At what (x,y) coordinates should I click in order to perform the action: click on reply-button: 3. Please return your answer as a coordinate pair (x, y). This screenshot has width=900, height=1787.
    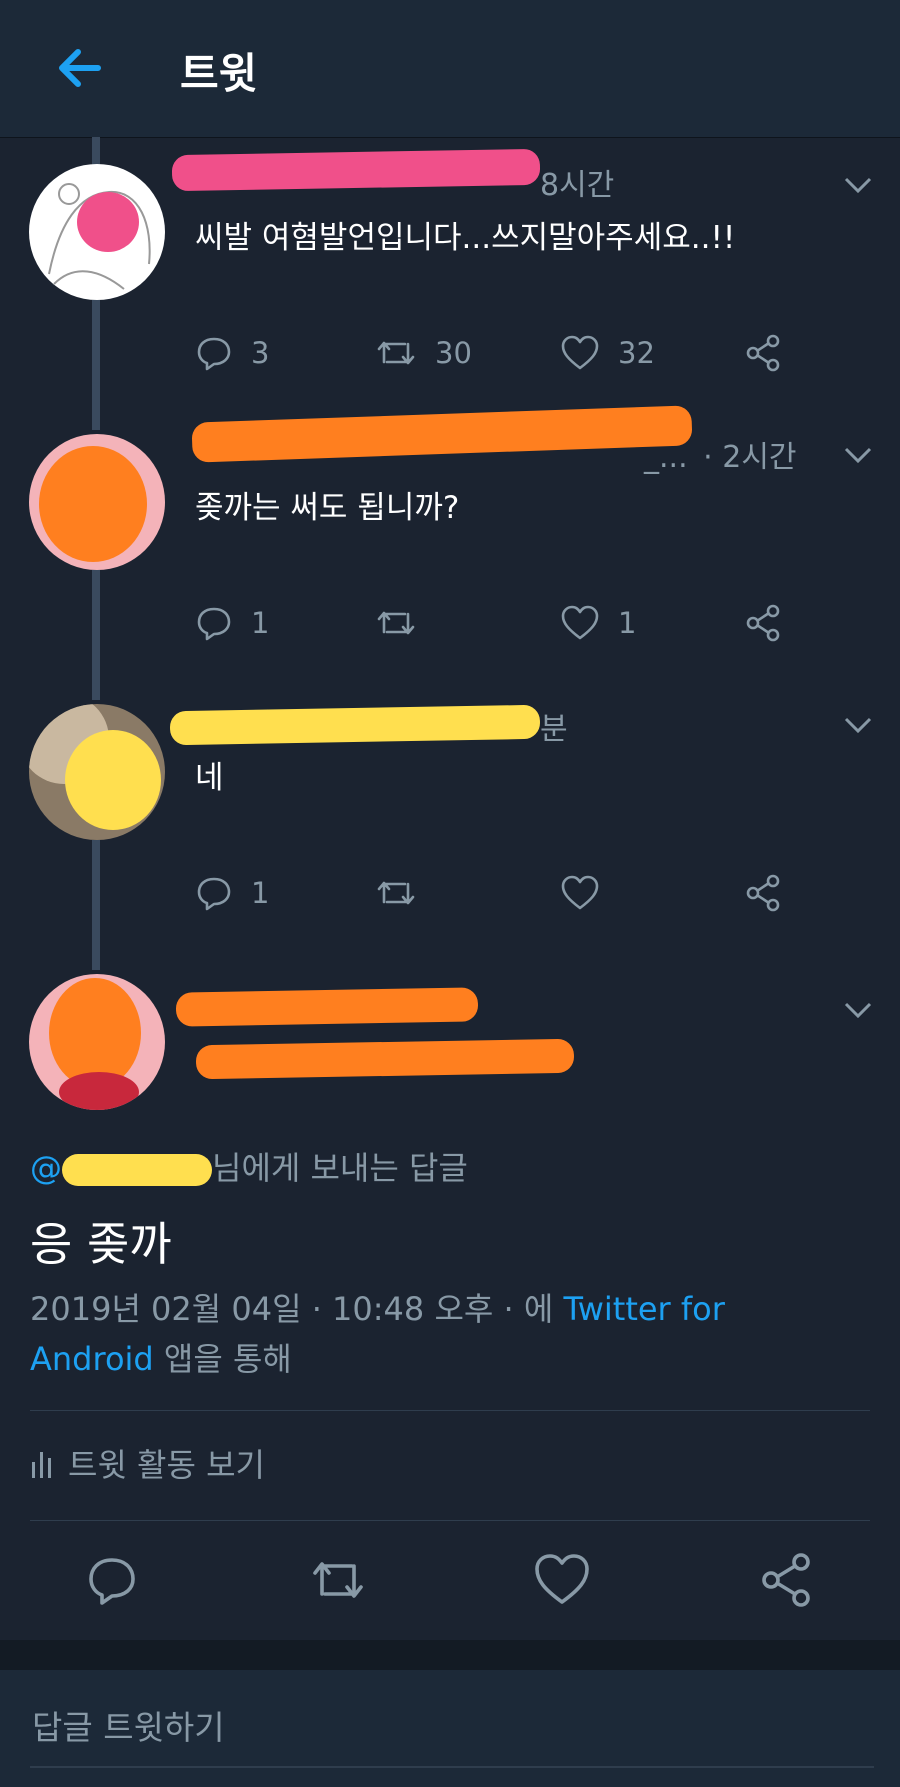
    Looking at the image, I should click on (232, 353).